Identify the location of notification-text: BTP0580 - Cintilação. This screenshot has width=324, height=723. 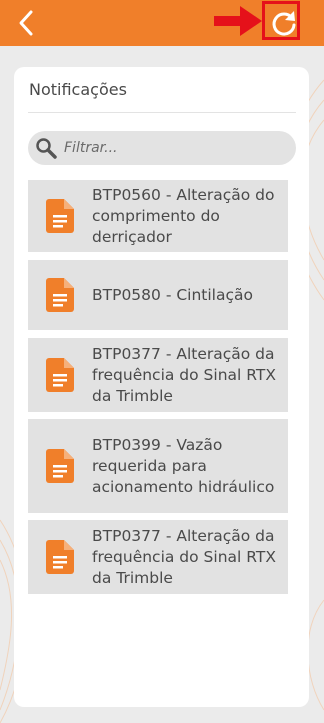
(172, 294).